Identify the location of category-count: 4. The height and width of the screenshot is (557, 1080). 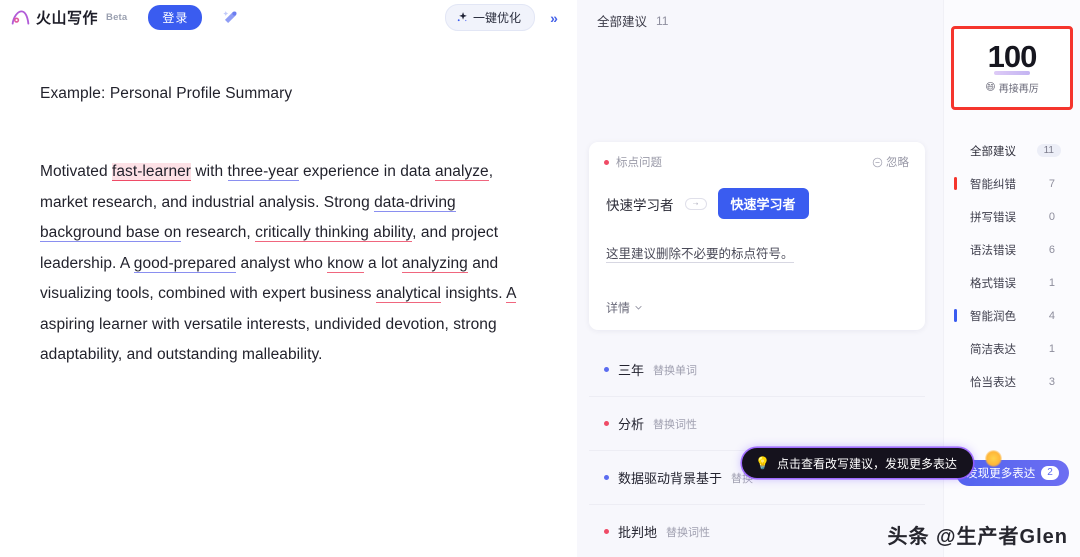
(1051, 315).